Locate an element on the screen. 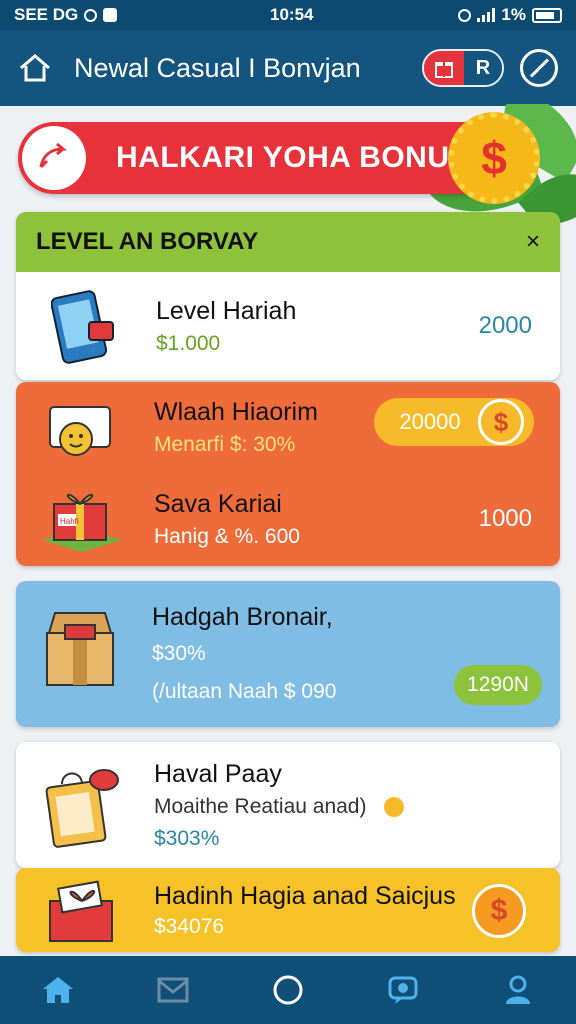  list-item: Level Hariah $1.000 2000 is located at coordinates (288, 326).